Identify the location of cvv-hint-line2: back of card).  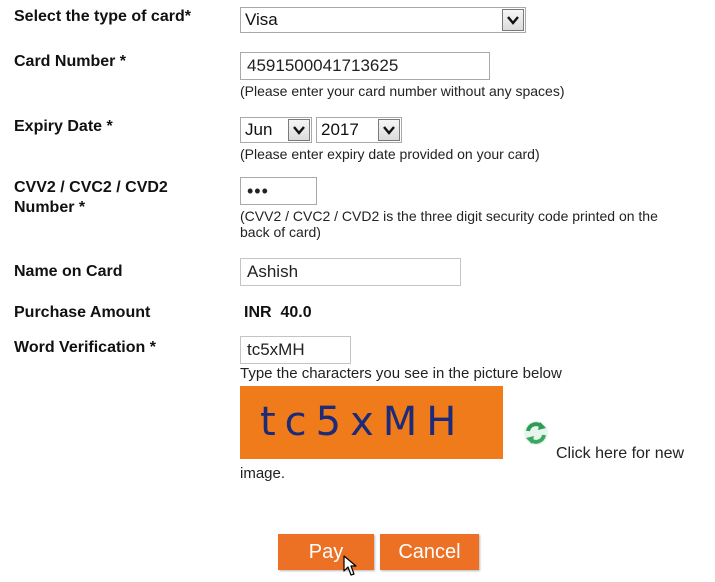
(280, 232).